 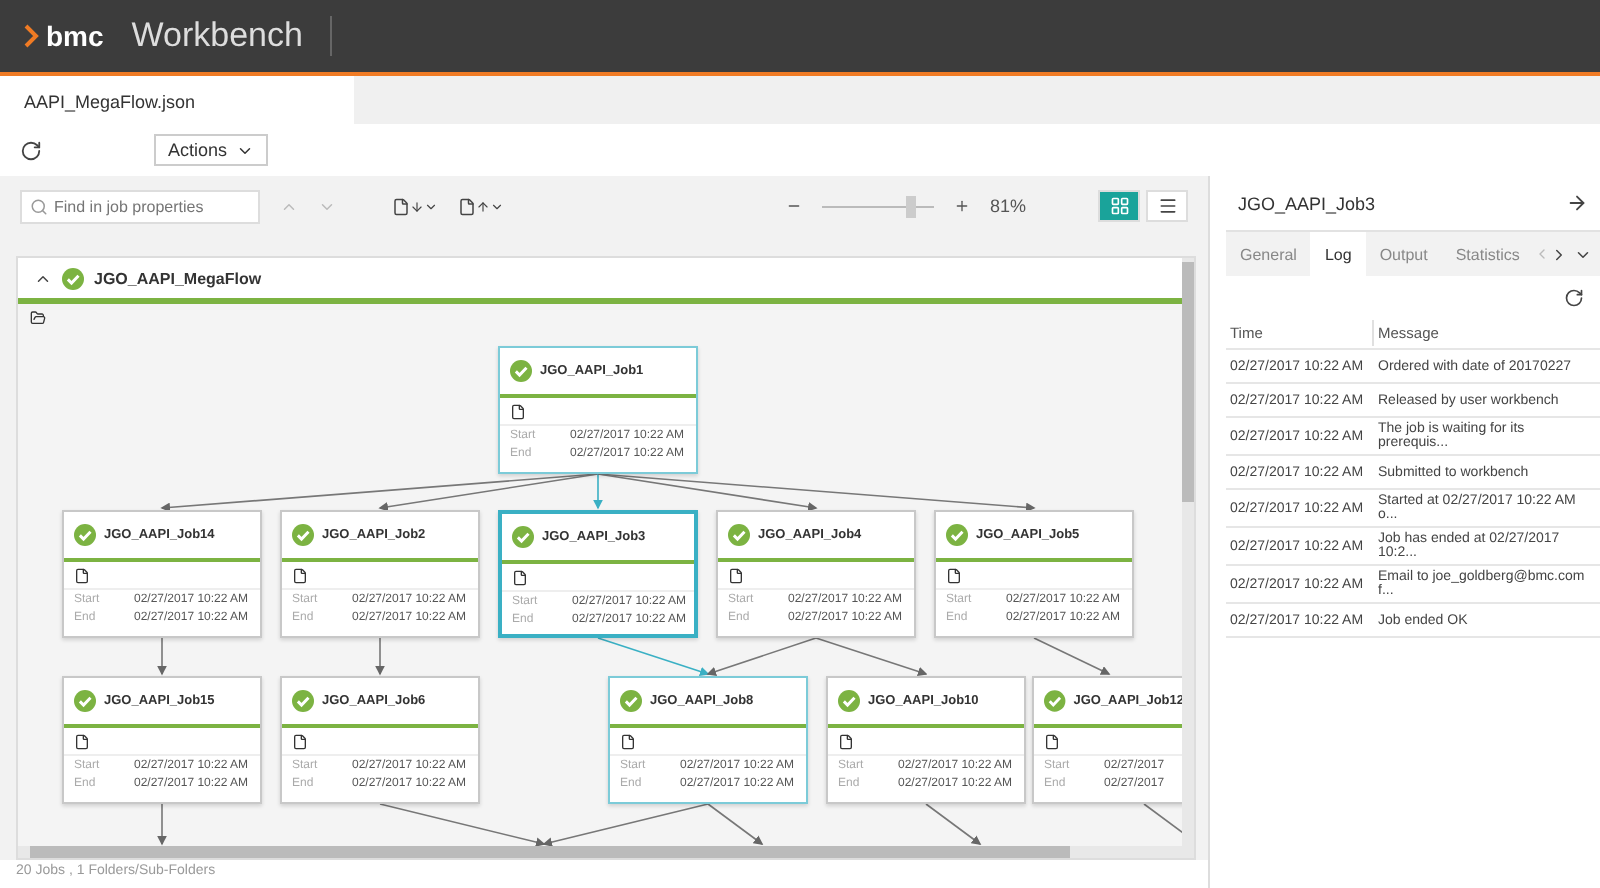 I want to click on panel-title: JGO_AAPI_Job3, so click(x=1307, y=203).